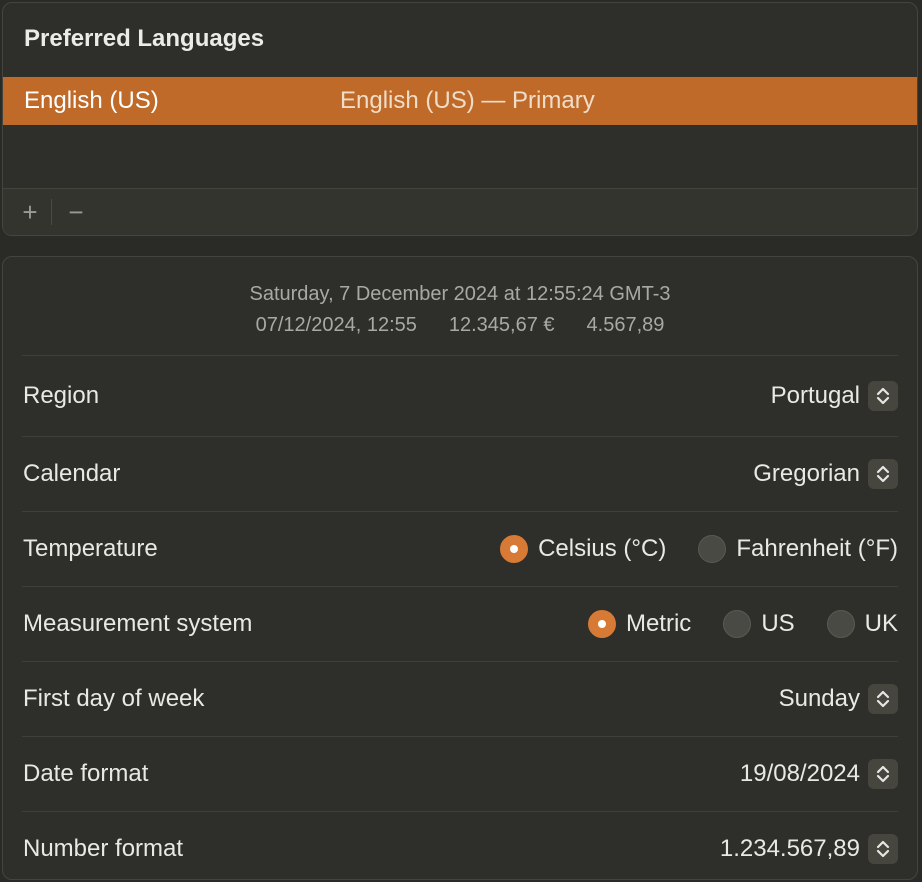 This screenshot has width=922, height=882. What do you see at coordinates (144, 38) in the screenshot?
I see `preferred-languages-title: Preferred Languages` at bounding box center [144, 38].